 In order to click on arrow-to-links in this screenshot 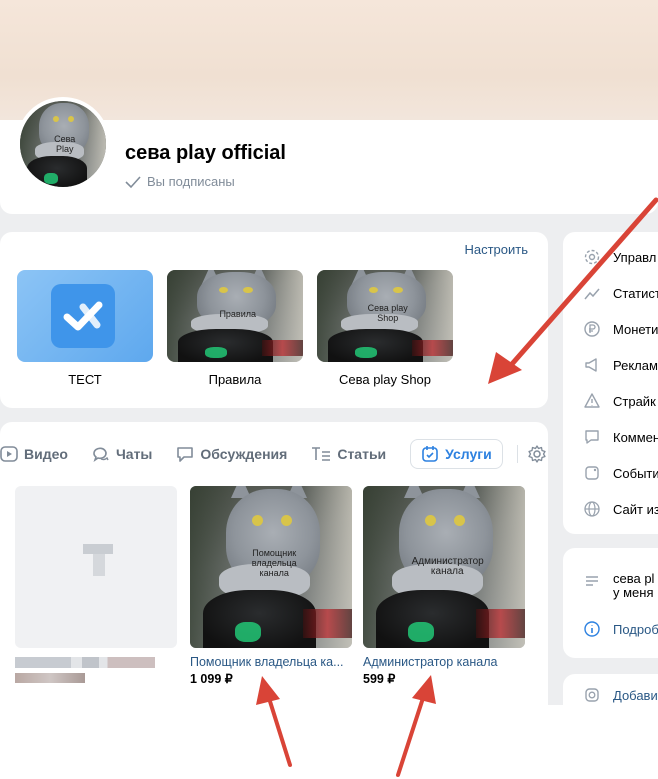, I will do `click(573, 290)`.